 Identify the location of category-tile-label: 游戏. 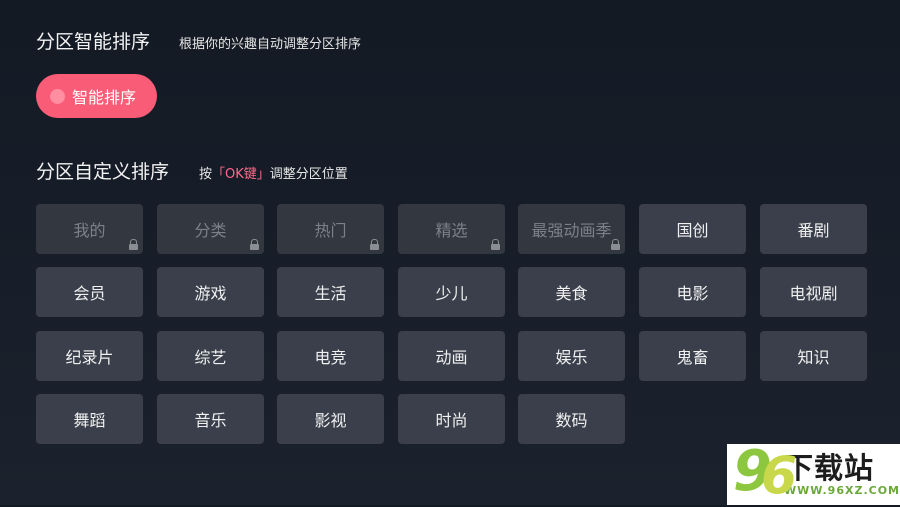
(210, 293).